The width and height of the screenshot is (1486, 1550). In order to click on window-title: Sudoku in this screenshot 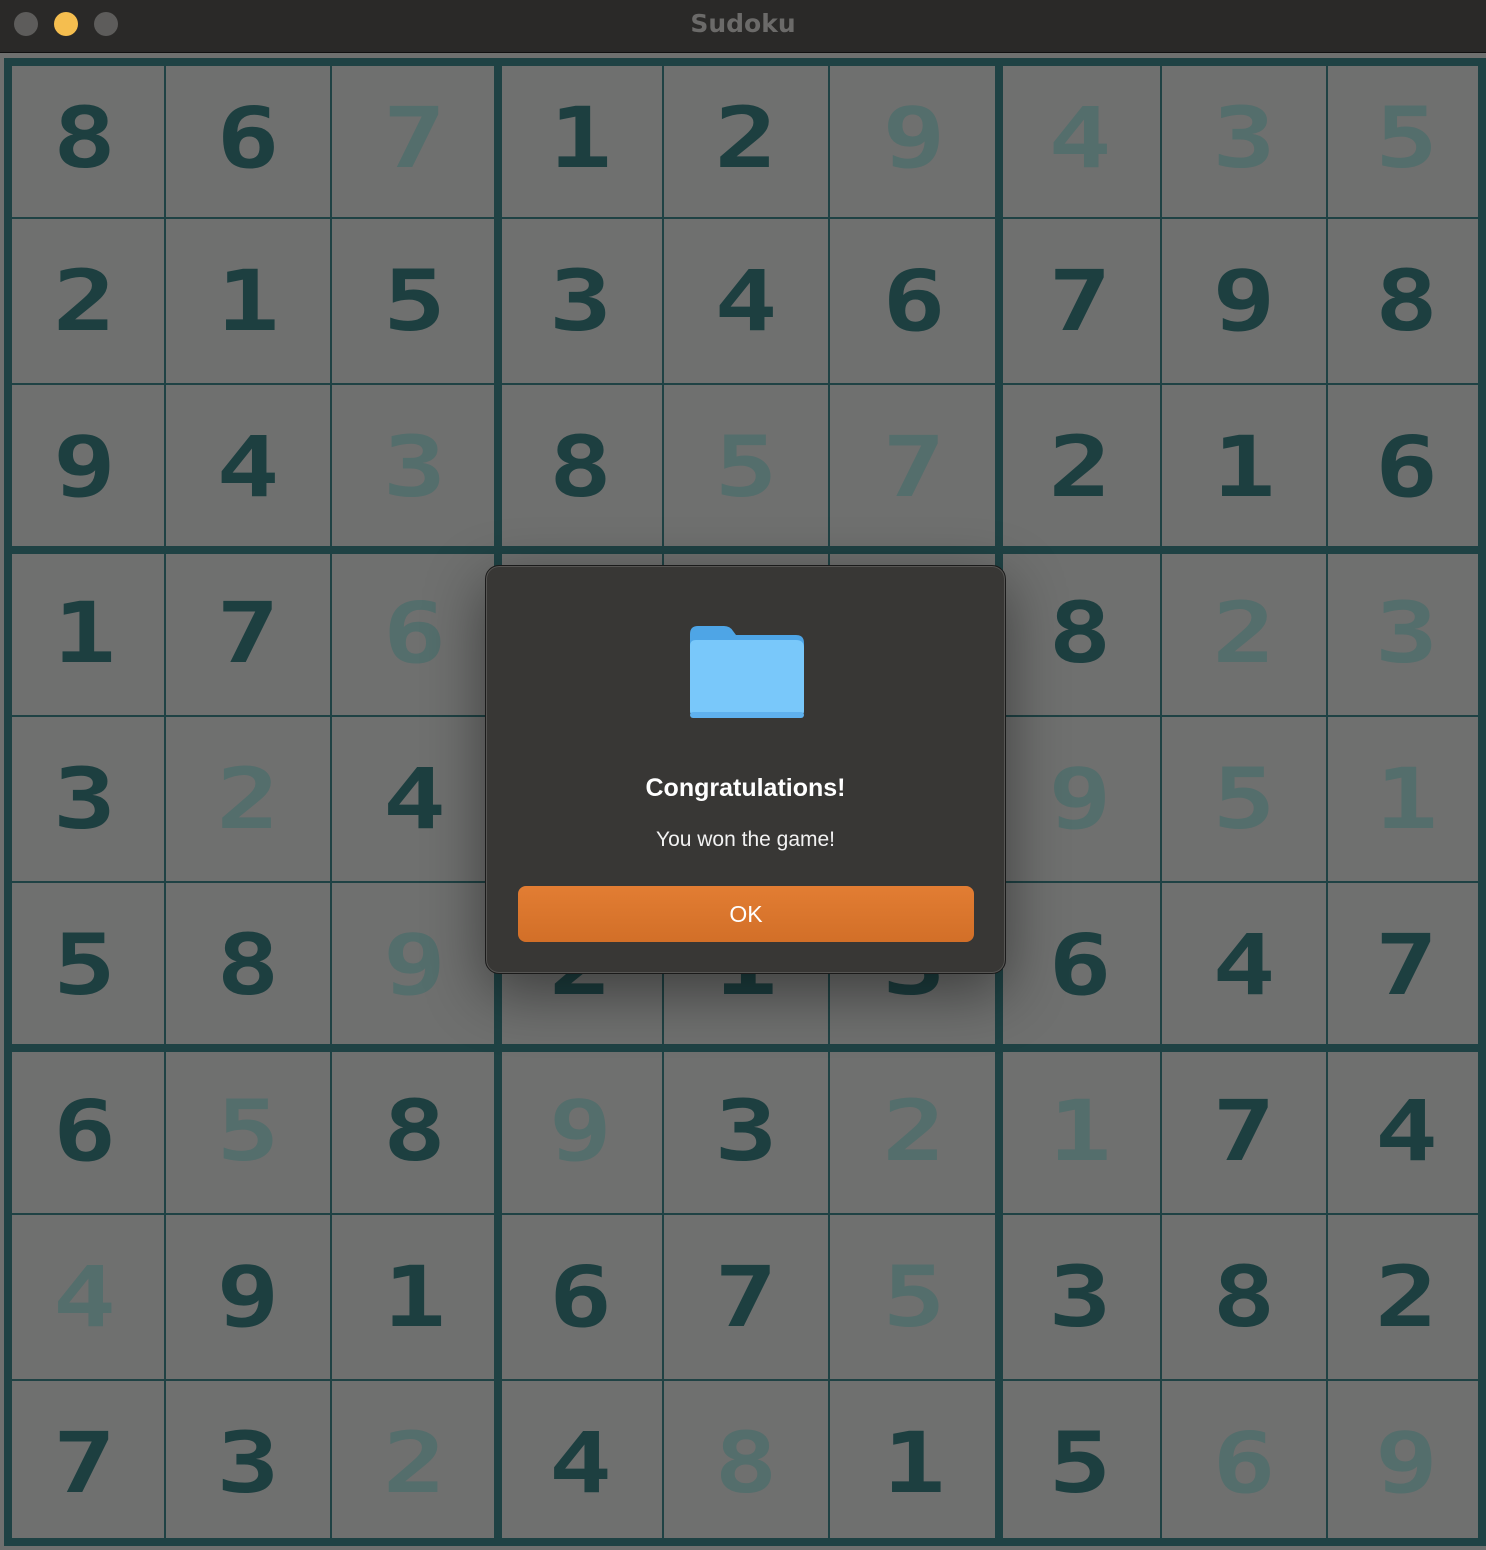, I will do `click(743, 23)`.